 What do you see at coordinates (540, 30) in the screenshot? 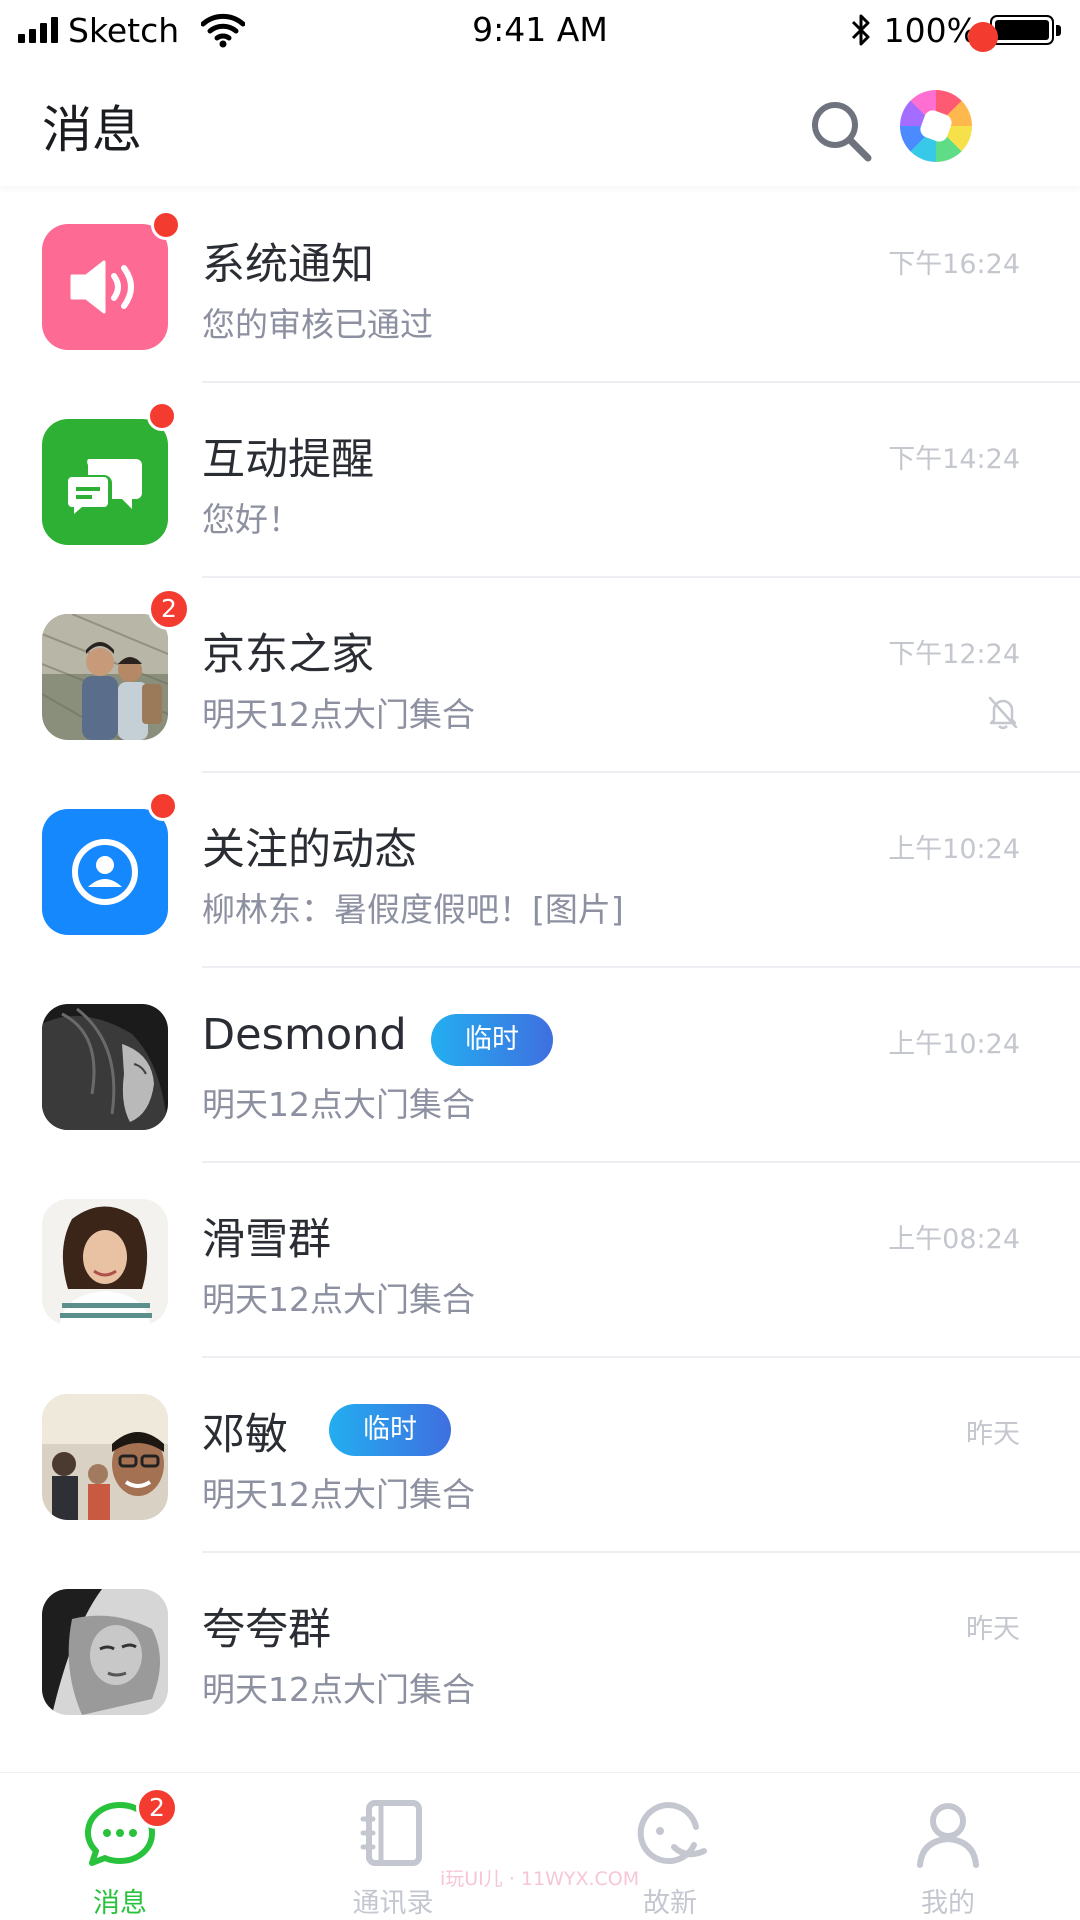
I see `status-bar: Sketch 9:41 AM 100%` at bounding box center [540, 30].